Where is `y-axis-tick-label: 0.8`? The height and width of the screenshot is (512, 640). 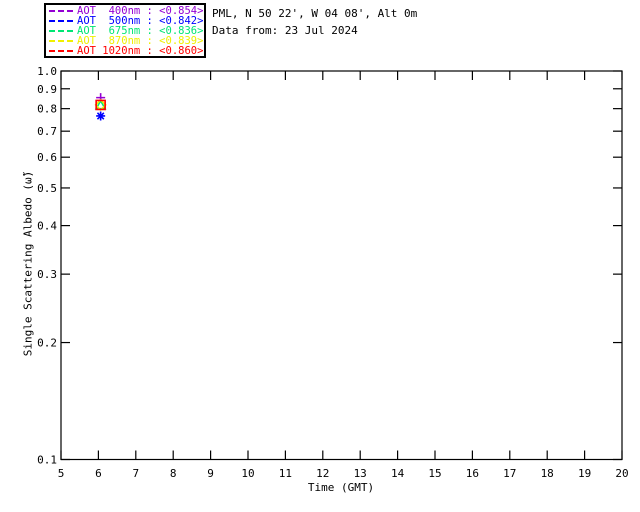 y-axis-tick-label: 0.8 is located at coordinates (47, 109).